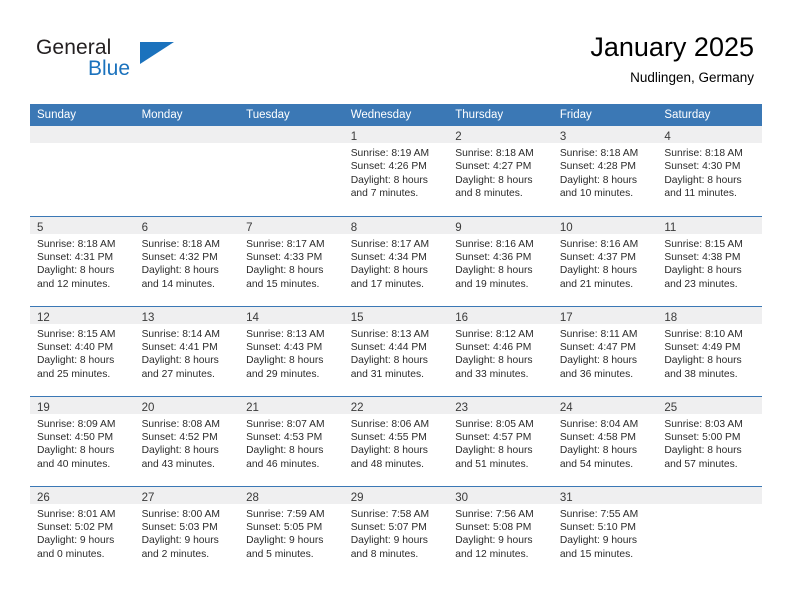  Describe the element at coordinates (388, 347) in the screenshot. I see `sunset-text: Sunset: 4:44 PM` at that location.